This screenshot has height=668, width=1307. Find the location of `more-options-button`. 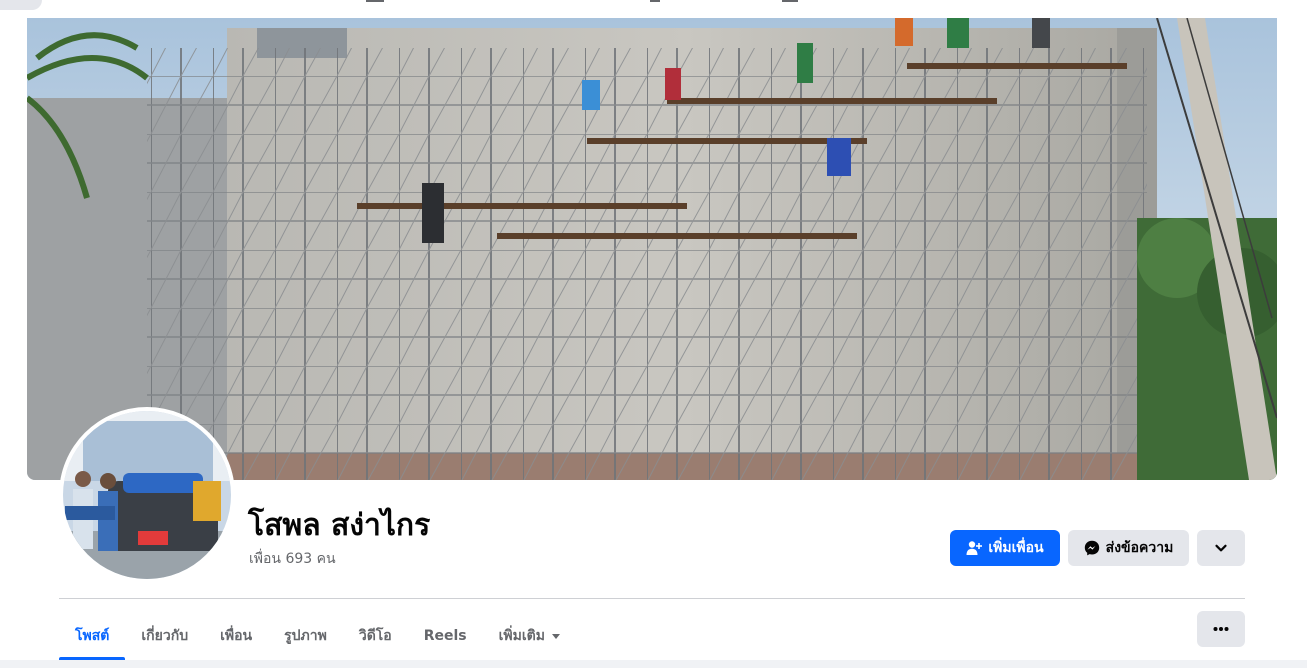

more-options-button is located at coordinates (1221, 629).